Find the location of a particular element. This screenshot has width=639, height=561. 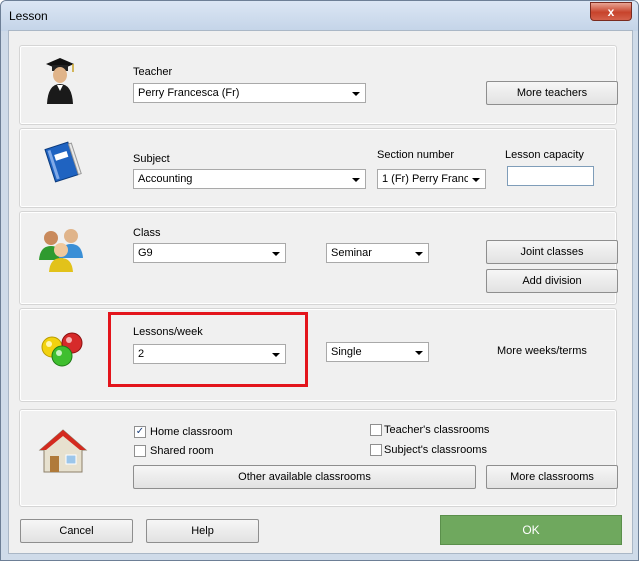

ok-button: OK is located at coordinates (531, 530).